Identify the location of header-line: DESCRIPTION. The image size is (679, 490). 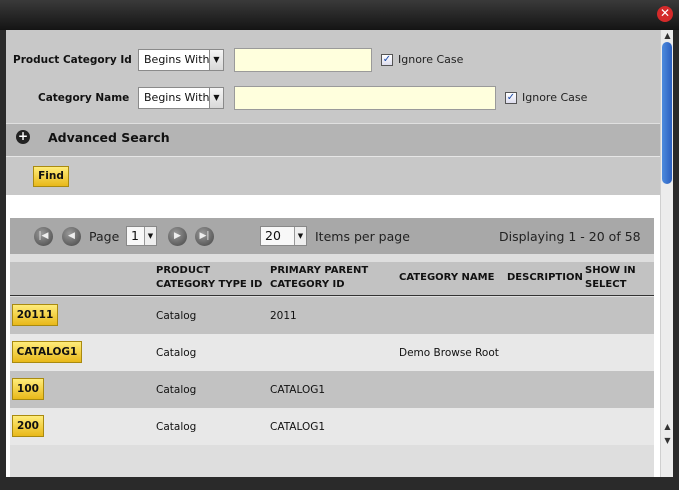
(545, 277).